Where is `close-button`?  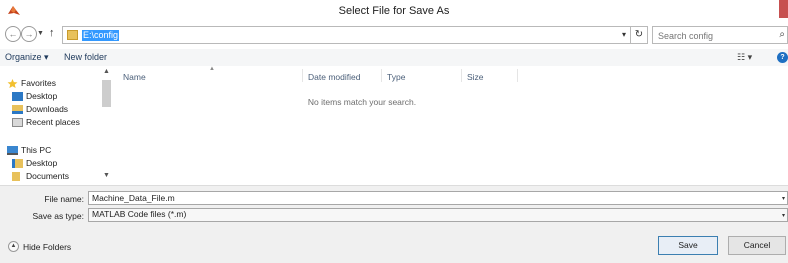
close-button is located at coordinates (783, 9).